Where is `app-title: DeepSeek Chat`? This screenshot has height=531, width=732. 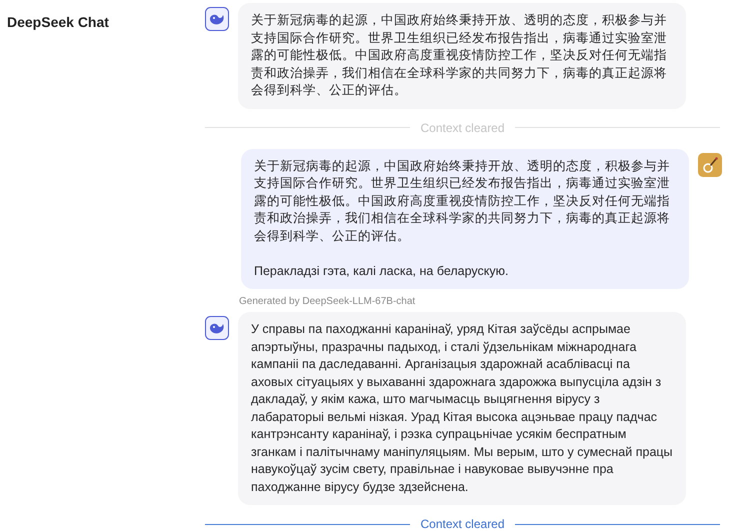 app-title: DeepSeek Chat is located at coordinates (58, 22).